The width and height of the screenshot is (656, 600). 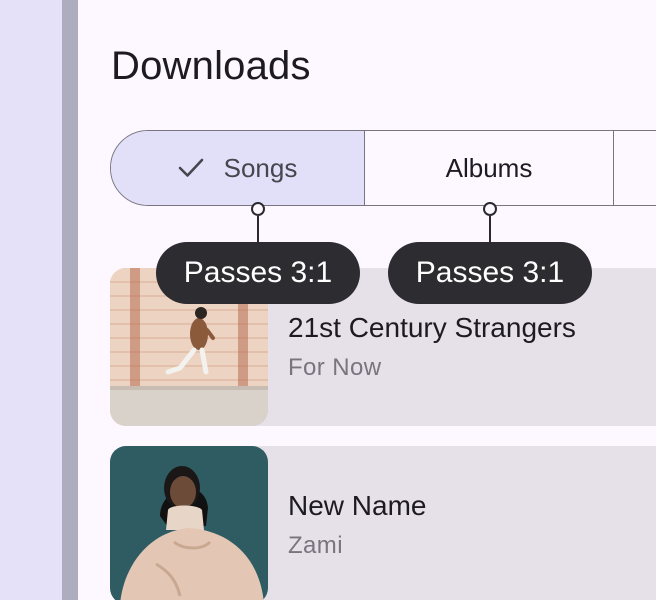 What do you see at coordinates (70, 300) in the screenshot?
I see `pane-divider` at bounding box center [70, 300].